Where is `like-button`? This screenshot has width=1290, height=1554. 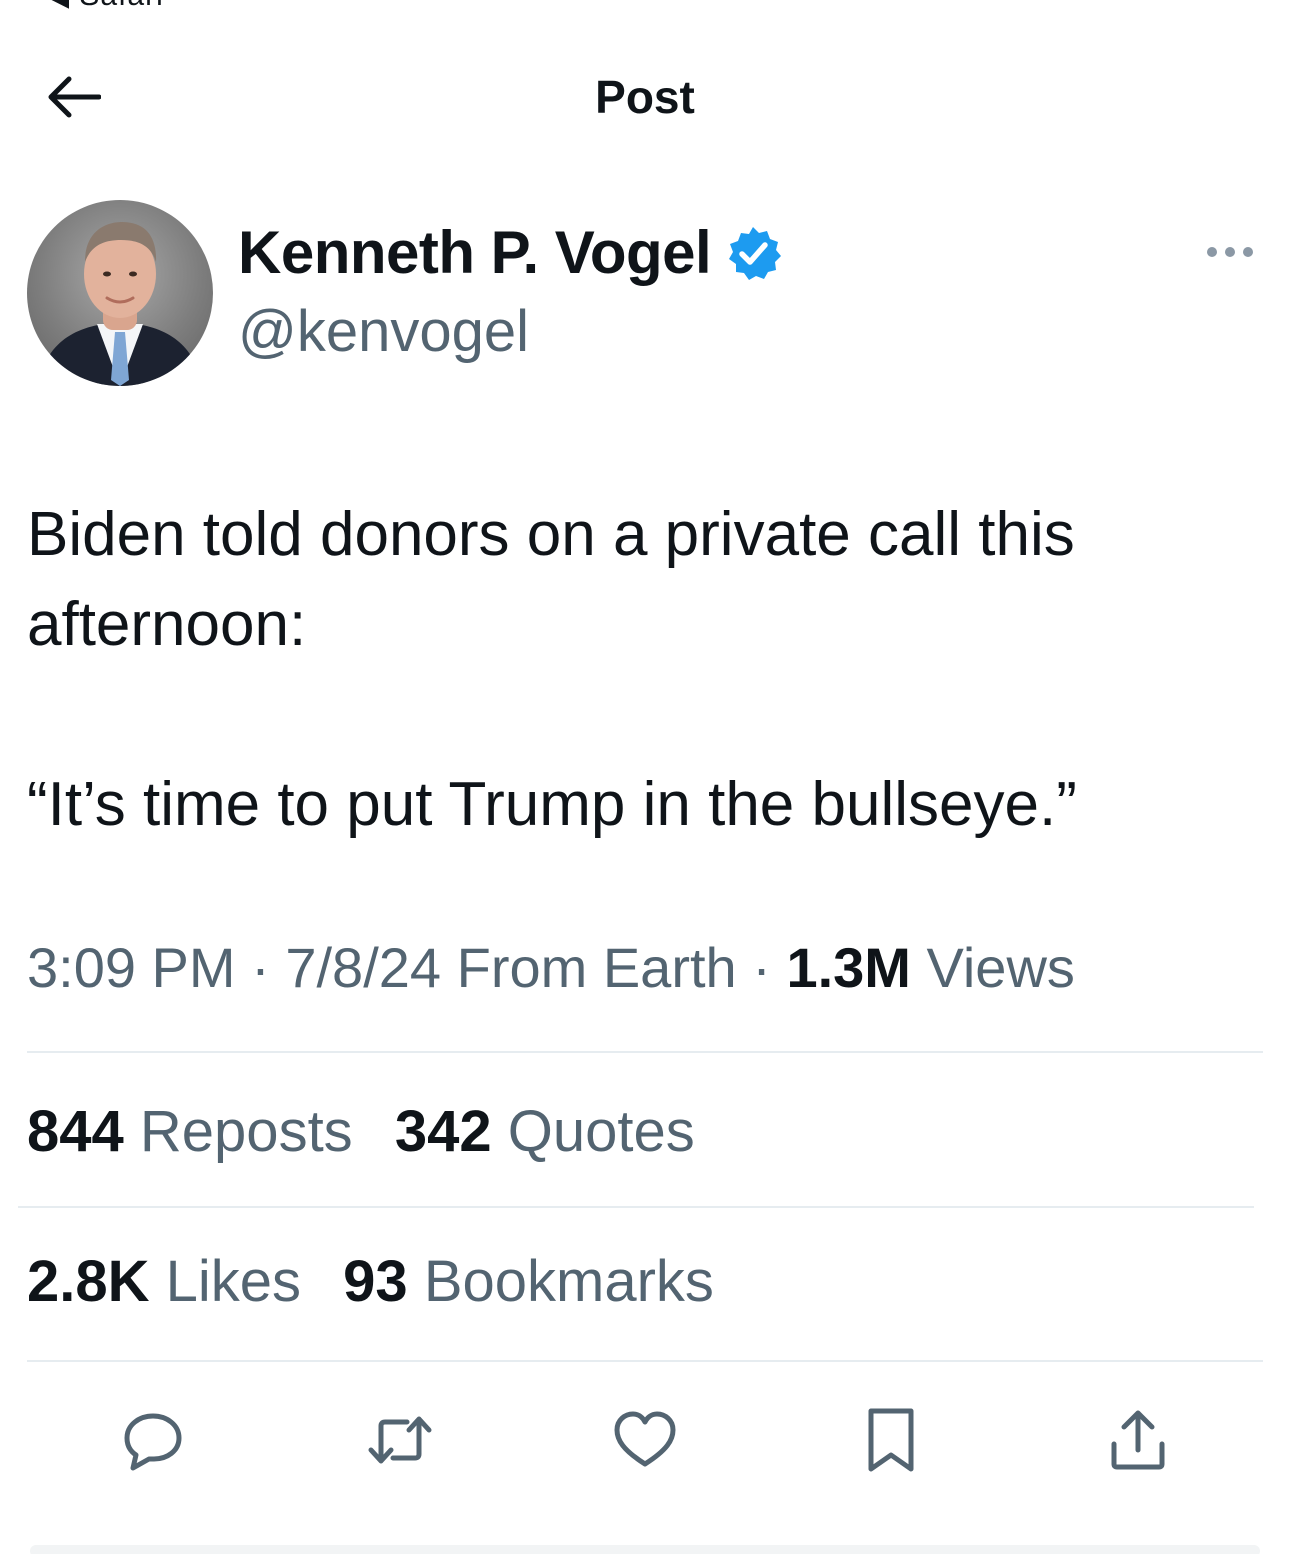
like-button is located at coordinates (645, 1440).